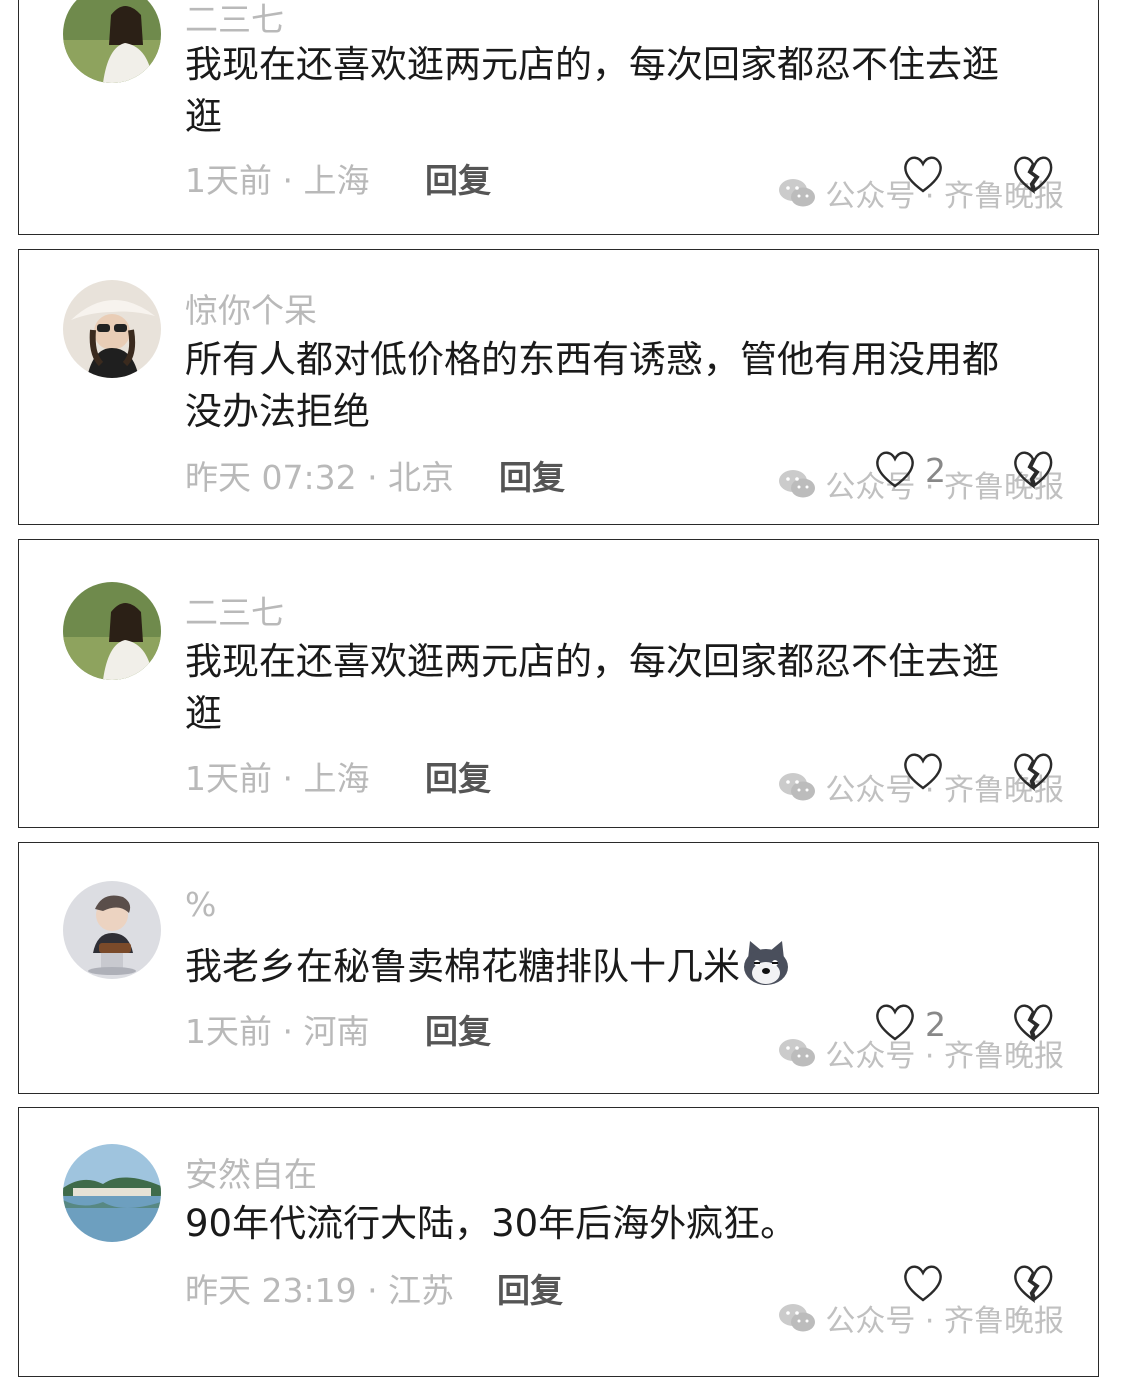  I want to click on comment-text: 我老乡在秘鲁卖棉花糖排队十几米, so click(610, 965).